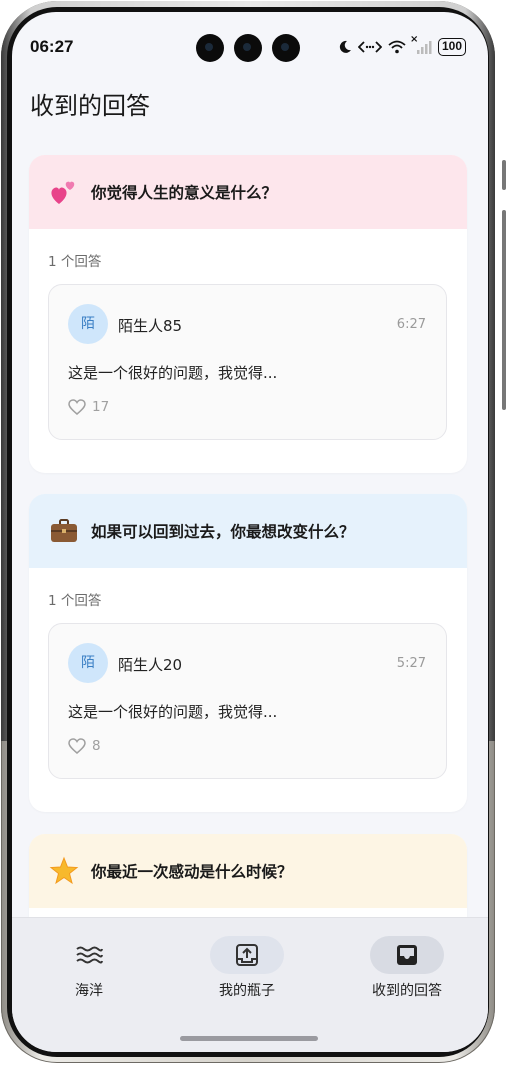 This screenshot has height=1065, width=506. What do you see at coordinates (249, 1038) in the screenshot?
I see `home-indicator` at bounding box center [249, 1038].